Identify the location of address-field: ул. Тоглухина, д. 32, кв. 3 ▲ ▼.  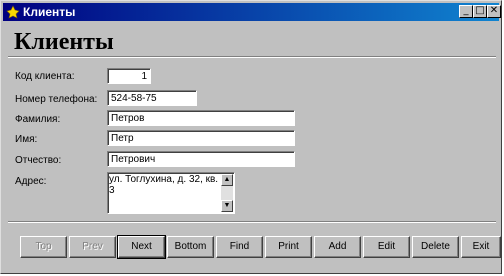
(171, 193).